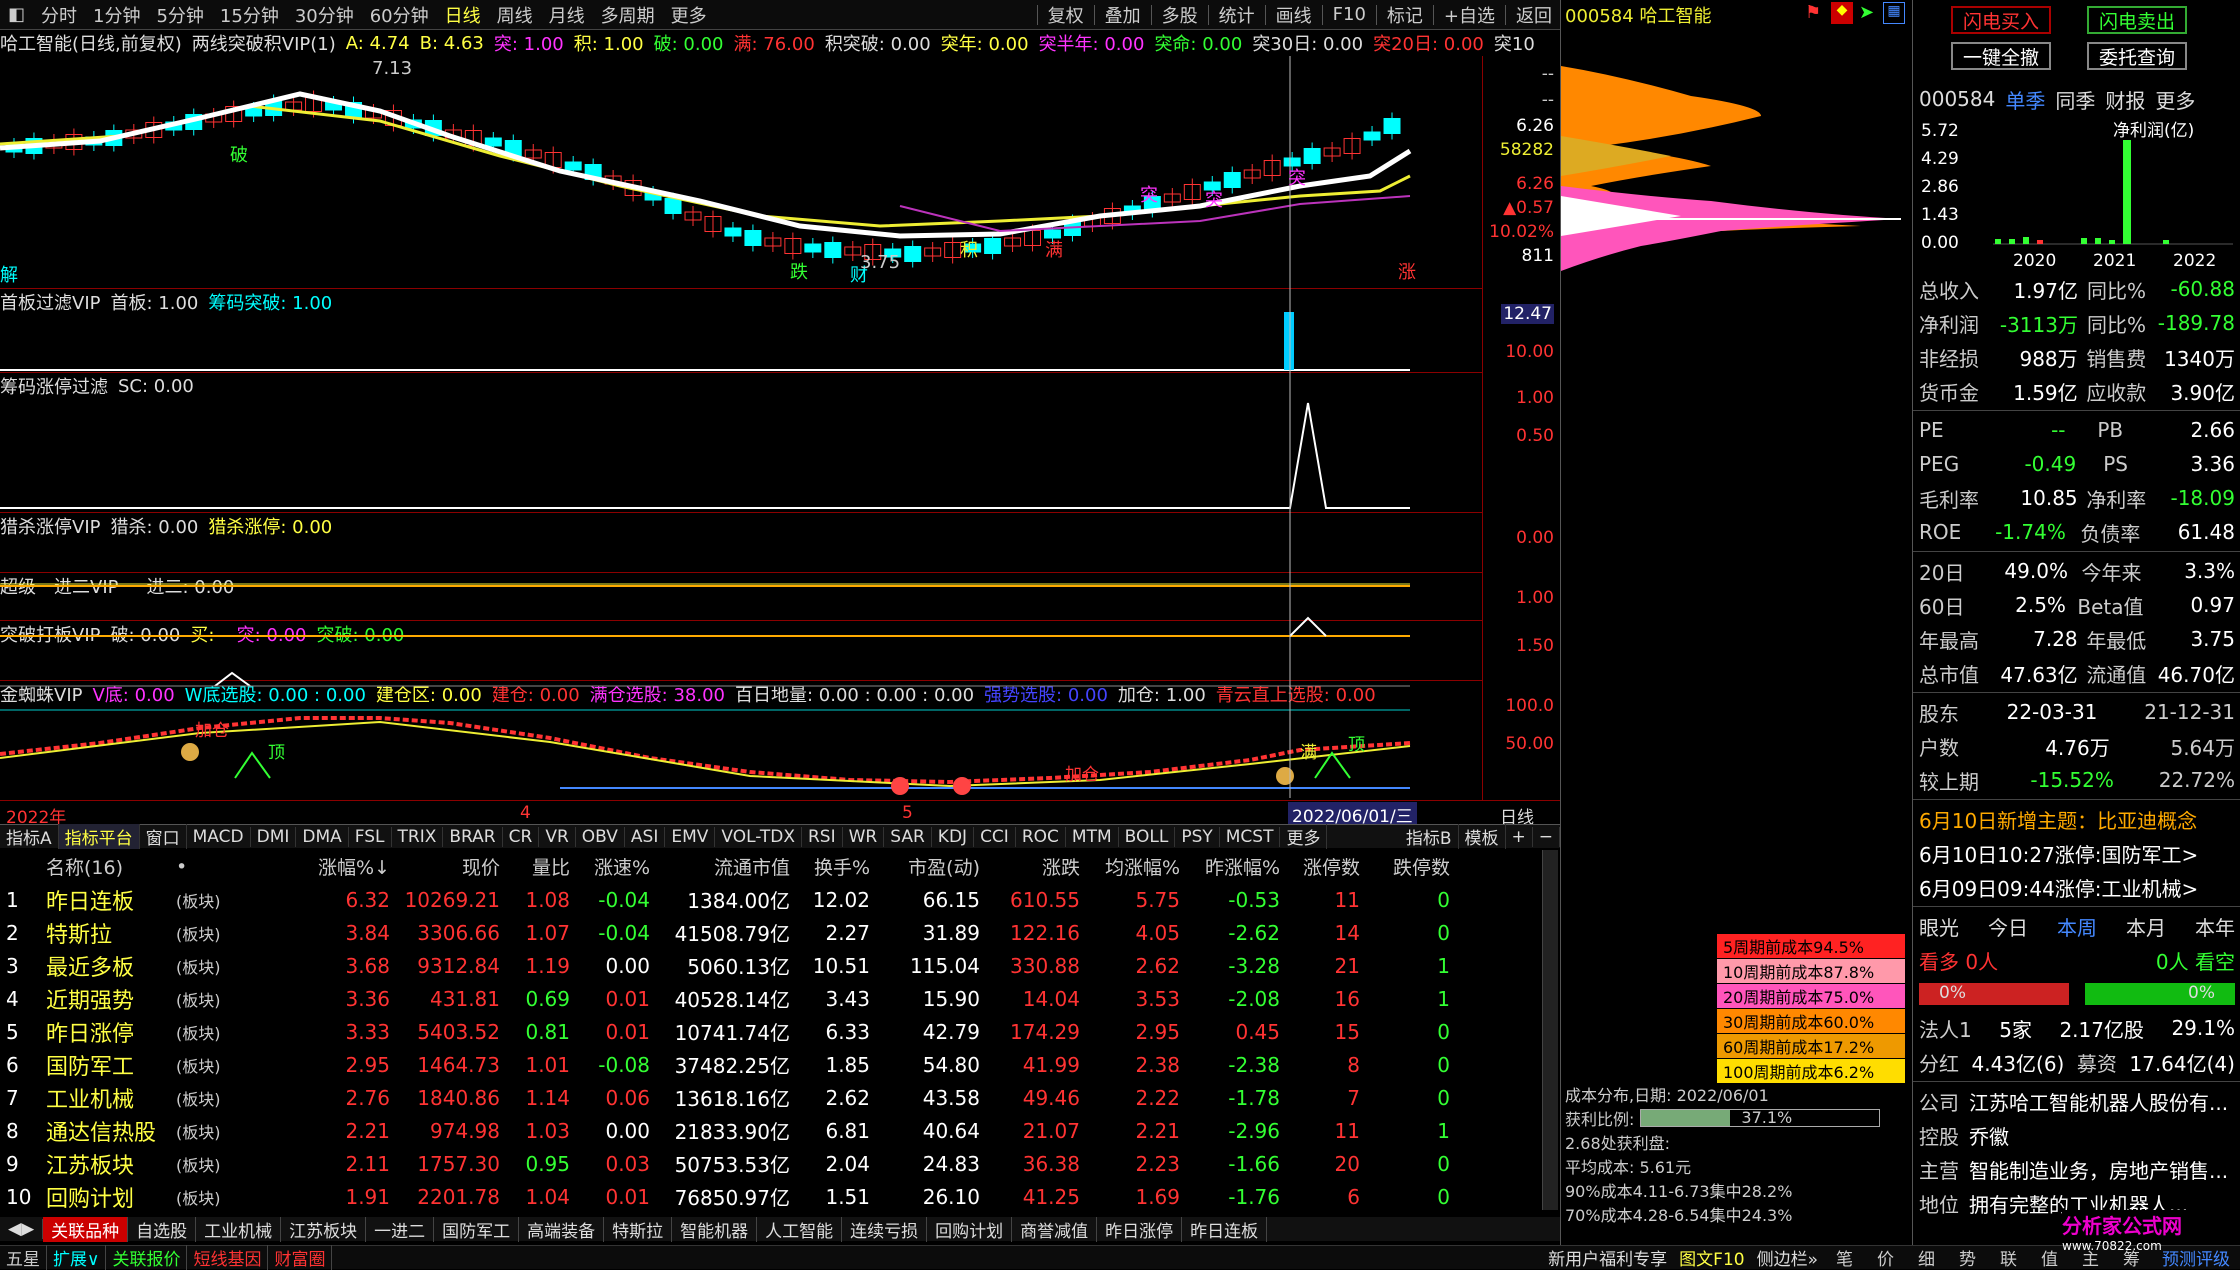 This screenshot has width=2240, height=1270. Describe the element at coordinates (1237, 15) in the screenshot. I see `toolbar-button: 统计` at that location.